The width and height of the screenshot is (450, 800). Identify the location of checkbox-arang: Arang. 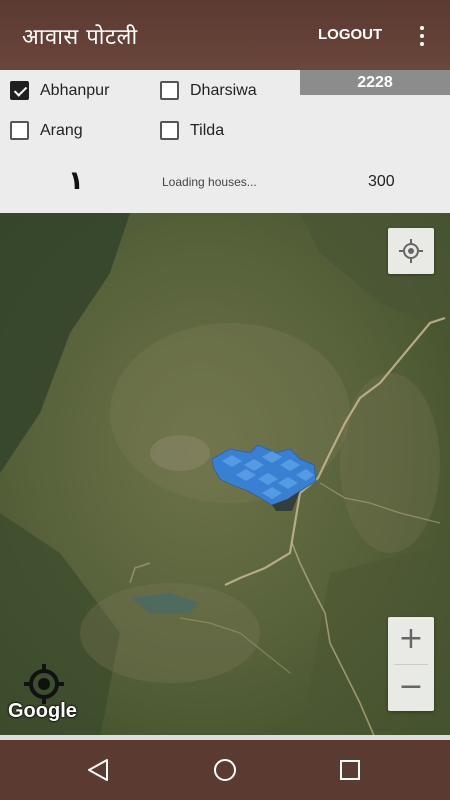
(46, 130).